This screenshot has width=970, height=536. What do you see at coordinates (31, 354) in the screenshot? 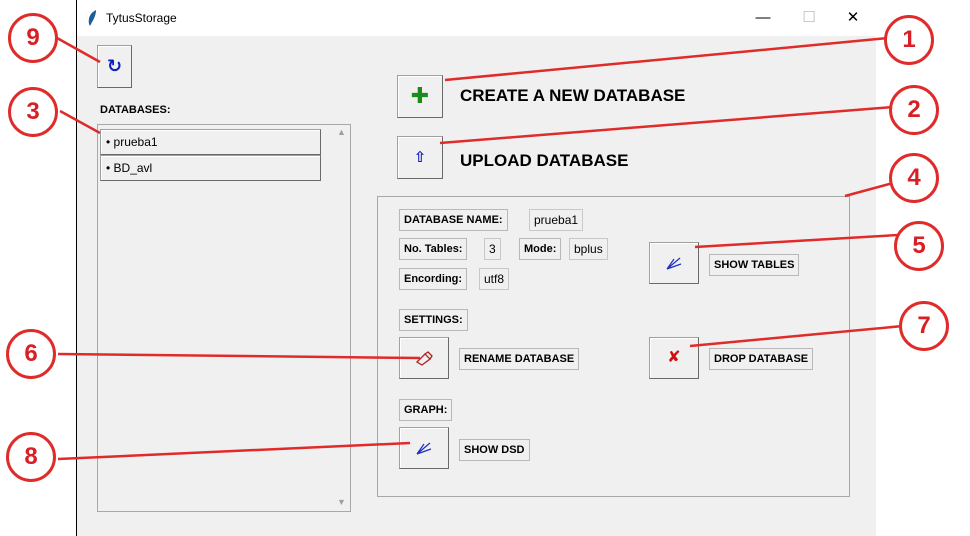
I see `annotation-badge-6: 6` at bounding box center [31, 354].